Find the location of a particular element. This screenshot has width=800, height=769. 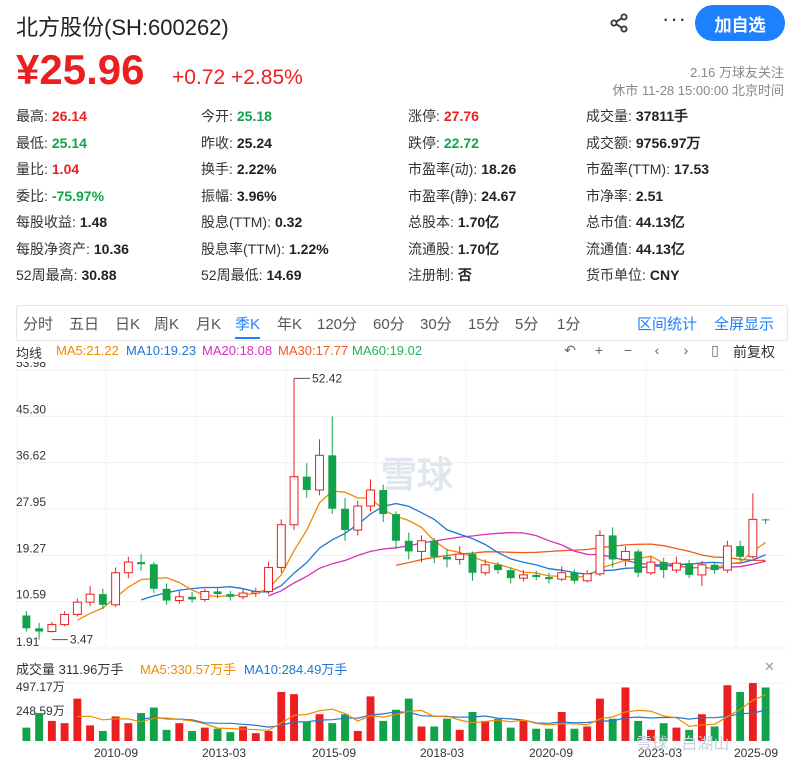

more-options-icon: ··· is located at coordinates (674, 19).